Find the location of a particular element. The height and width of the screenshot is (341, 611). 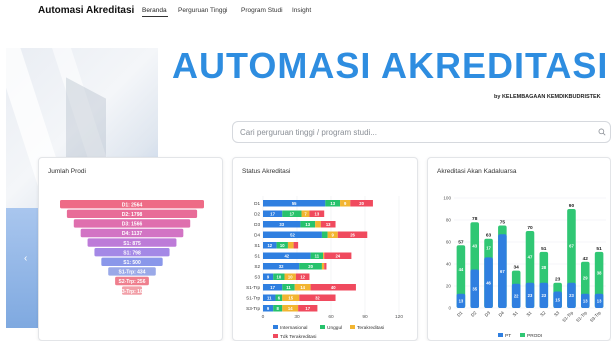

prodi-inner-label: 29 is located at coordinates (585, 277).